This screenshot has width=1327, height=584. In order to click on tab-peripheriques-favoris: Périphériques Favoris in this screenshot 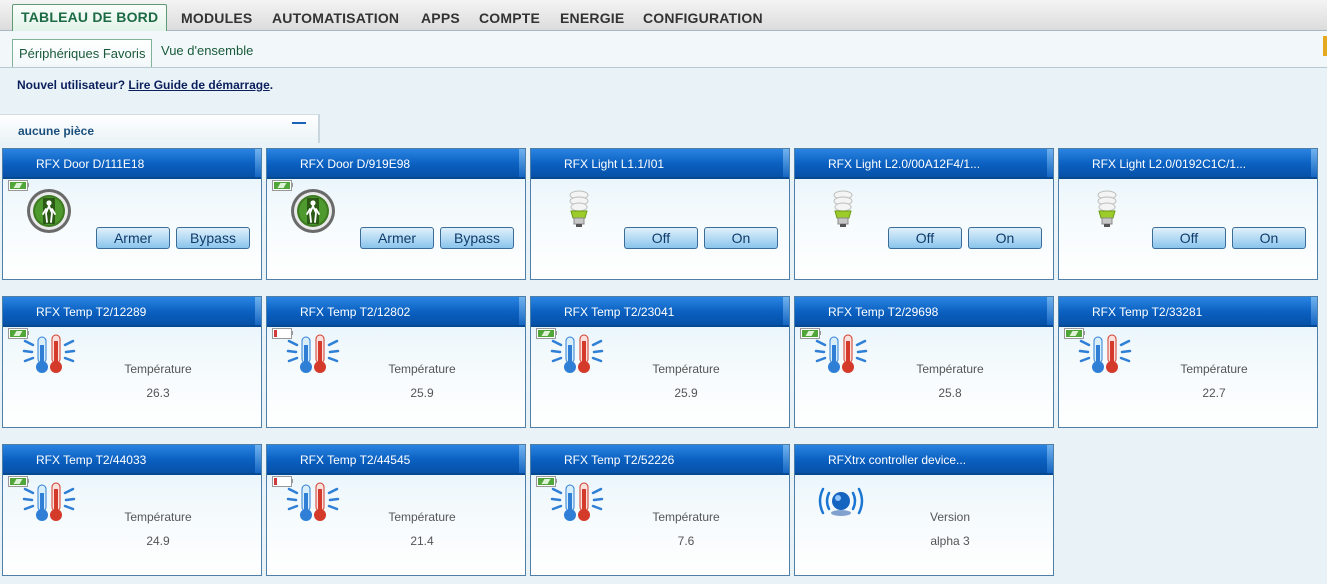, I will do `click(82, 53)`.